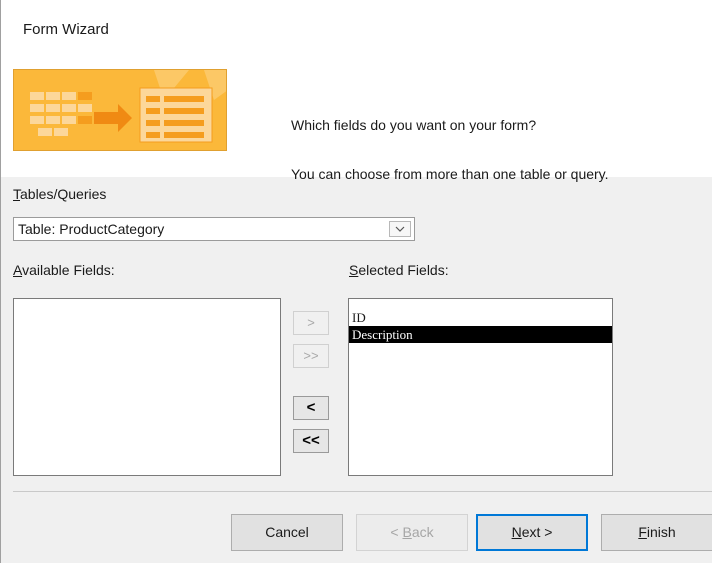 The height and width of the screenshot is (563, 712). I want to click on available-fields-label: Available Fields:, so click(64, 270).